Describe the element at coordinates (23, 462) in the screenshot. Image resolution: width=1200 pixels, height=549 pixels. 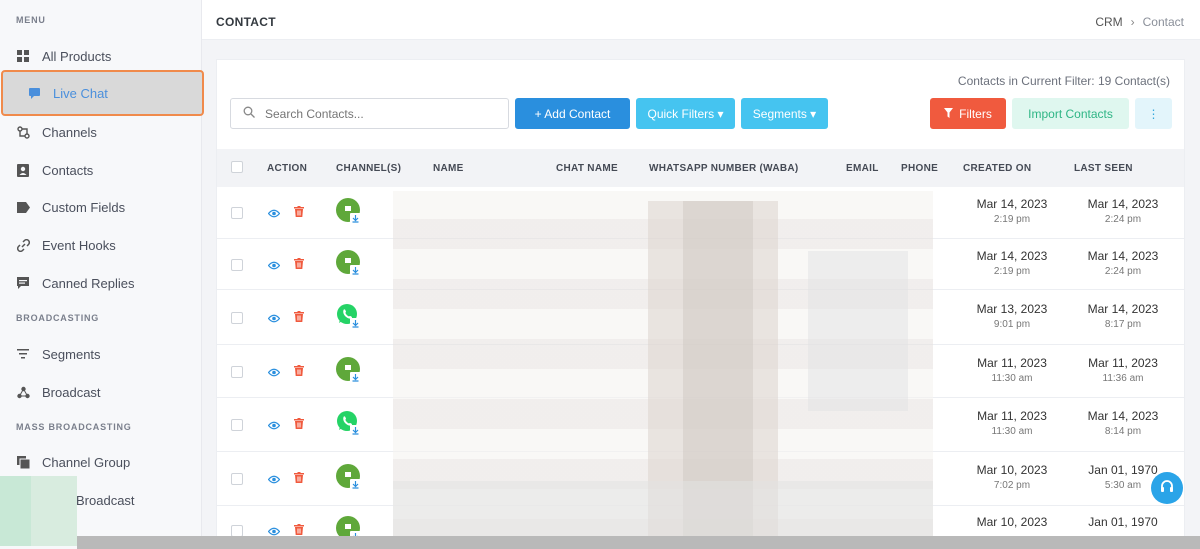
I see `stack-icon` at that location.